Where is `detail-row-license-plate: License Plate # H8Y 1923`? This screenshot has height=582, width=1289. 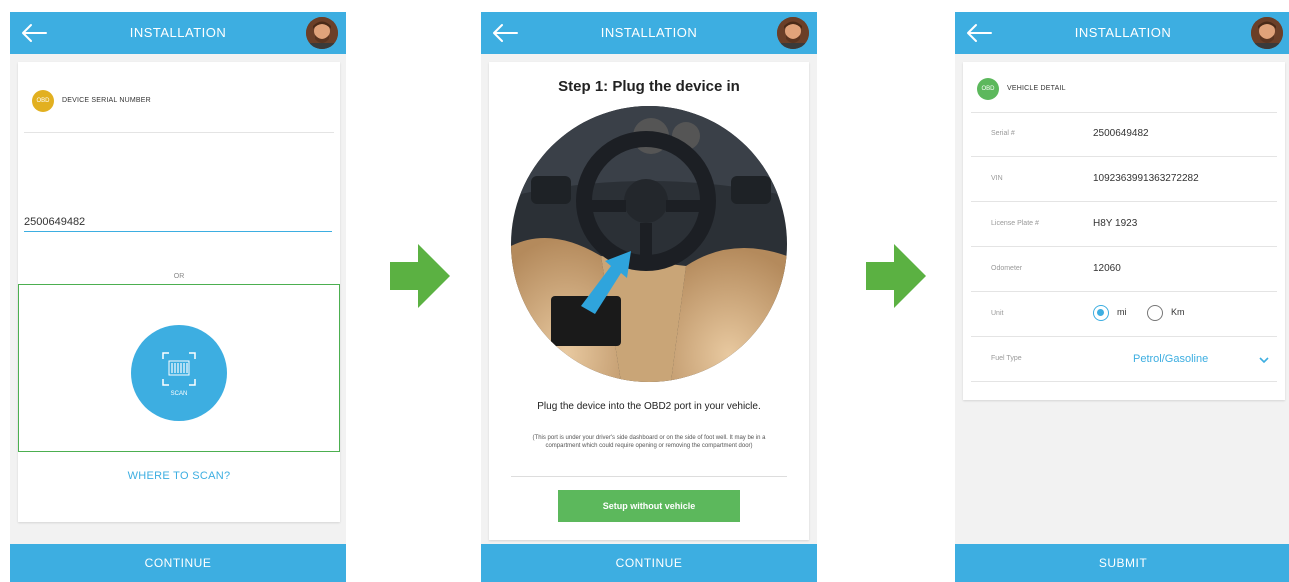
detail-row-license-plate: License Plate # H8Y 1923 is located at coordinates (1124, 225).